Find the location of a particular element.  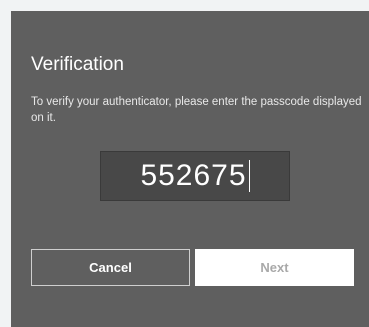

passcode-value: 552675 is located at coordinates (193, 176).